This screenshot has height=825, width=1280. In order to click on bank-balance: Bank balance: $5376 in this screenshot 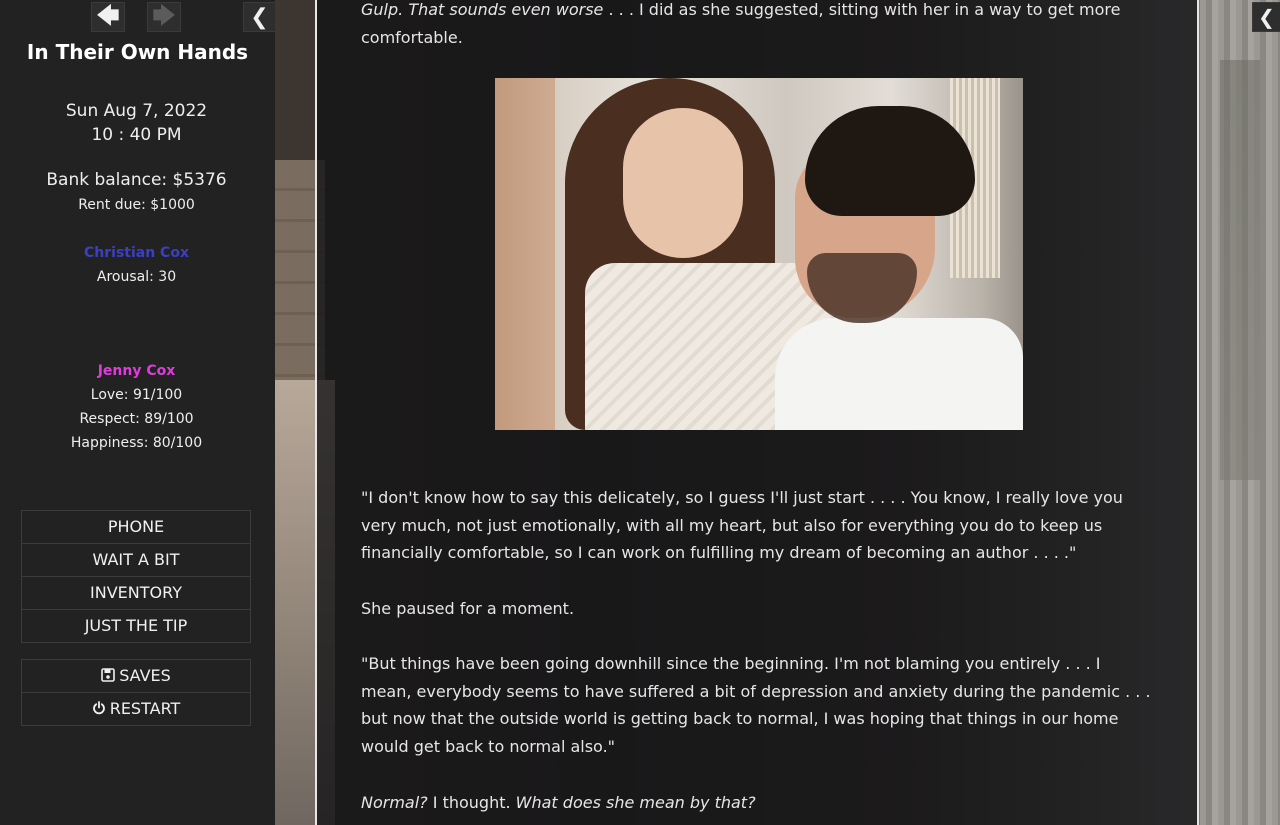, I will do `click(136, 180)`.